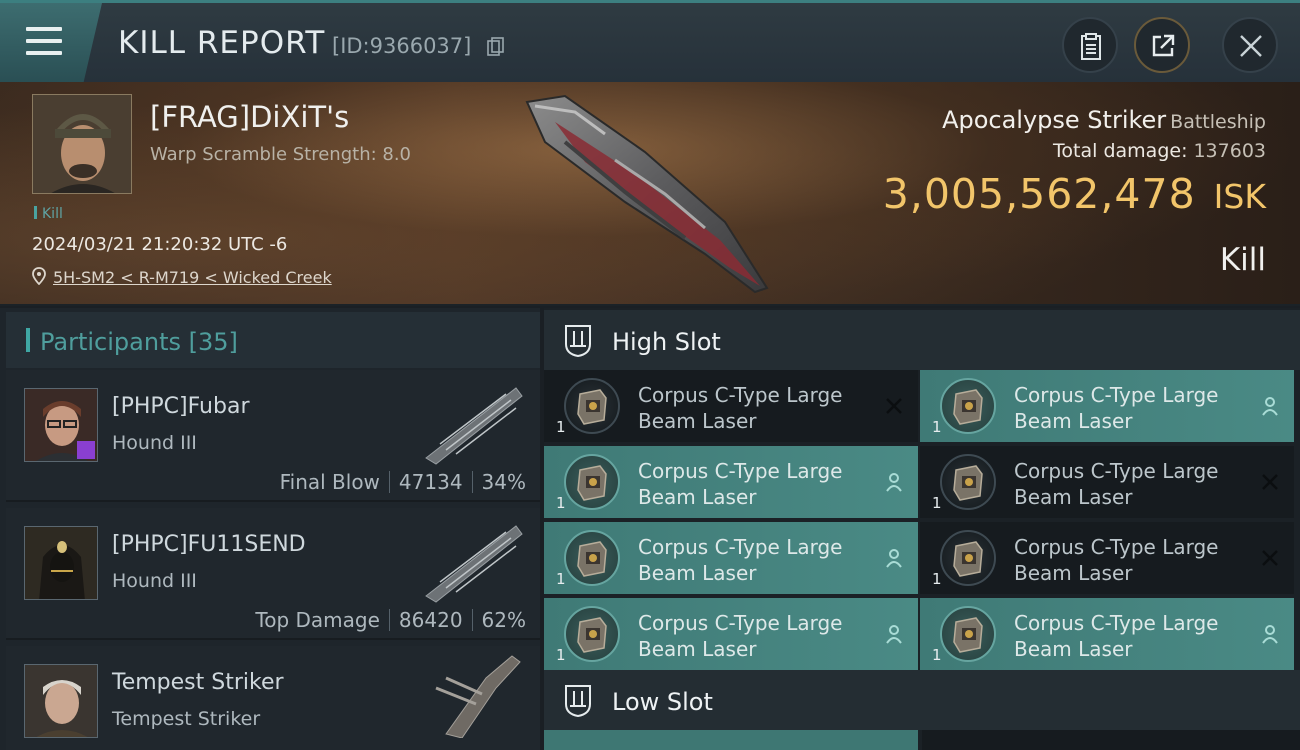 The image size is (1300, 750). Describe the element at coordinates (1229, 151) in the screenshot. I see `total-damage-value: 137603` at that location.